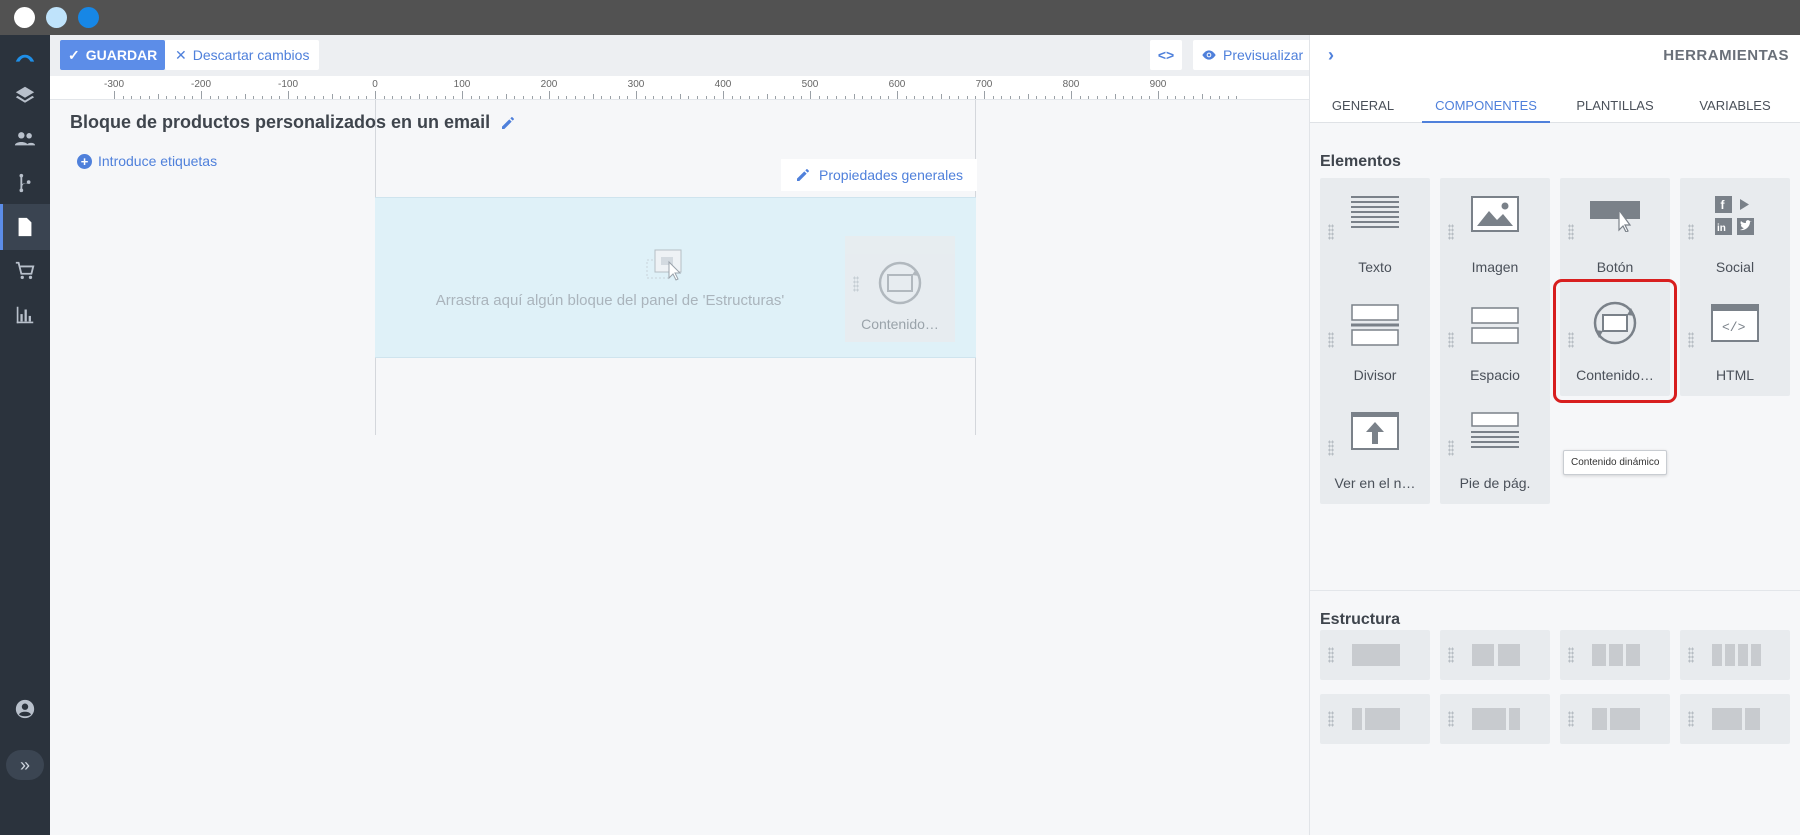  I want to click on window-minimize-dot, so click(56, 17).